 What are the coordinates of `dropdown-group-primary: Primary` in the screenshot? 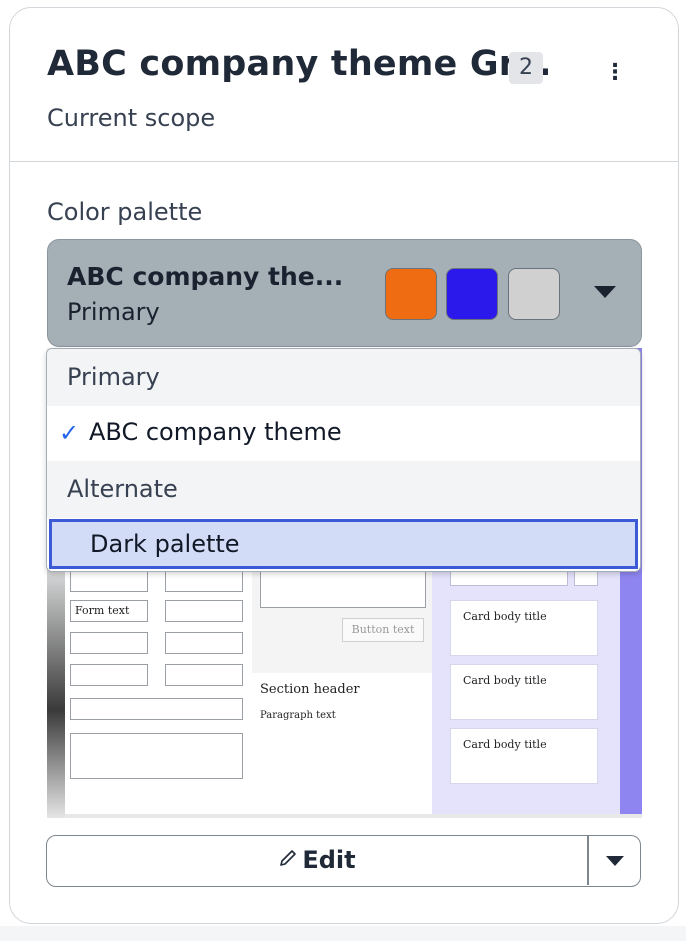 It's located at (343, 377).